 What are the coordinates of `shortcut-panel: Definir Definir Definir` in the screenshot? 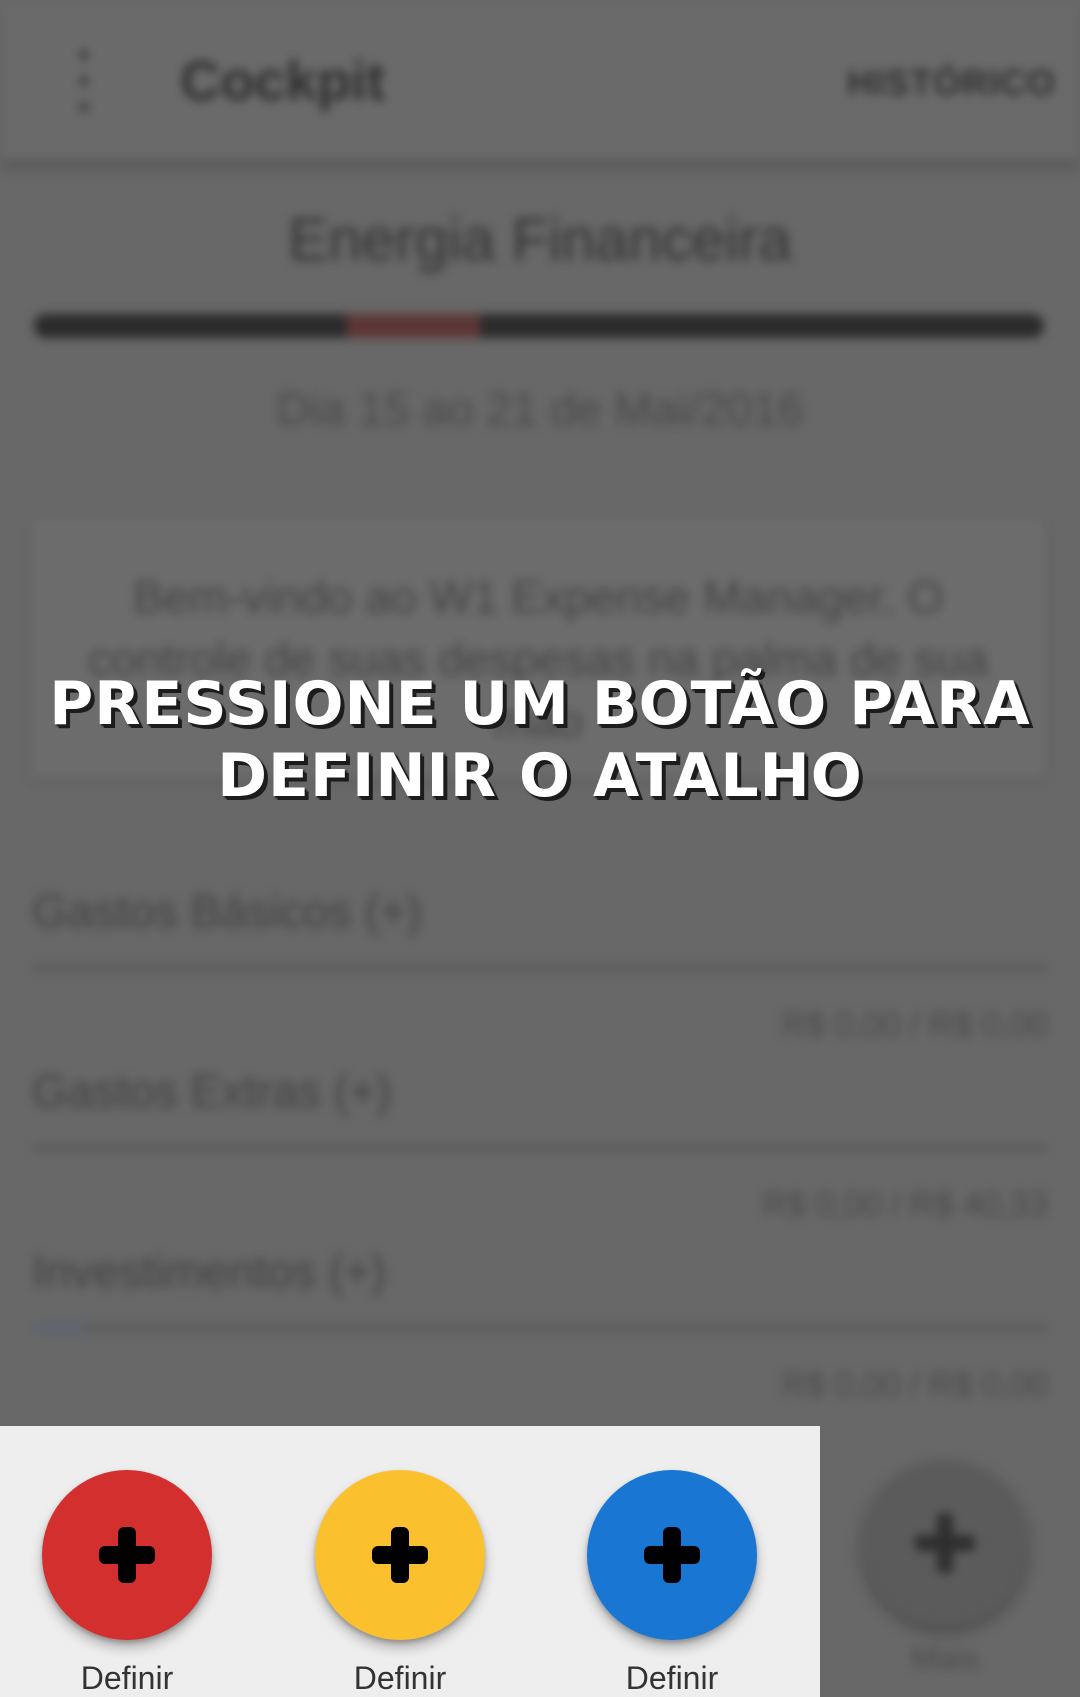 It's located at (410, 1561).